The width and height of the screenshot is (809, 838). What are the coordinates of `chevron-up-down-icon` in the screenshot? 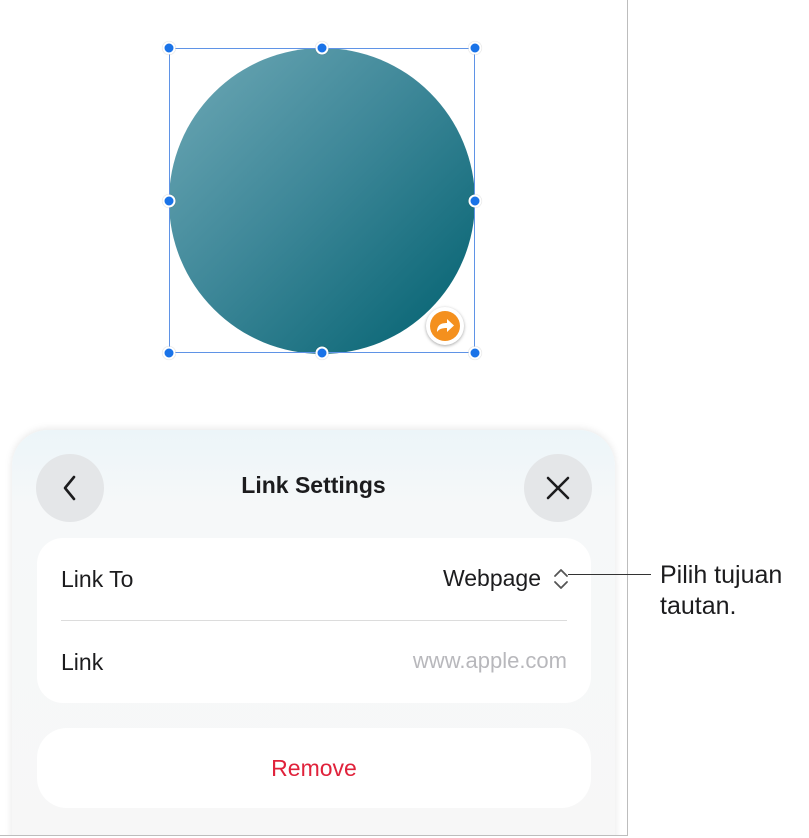 It's located at (561, 579).